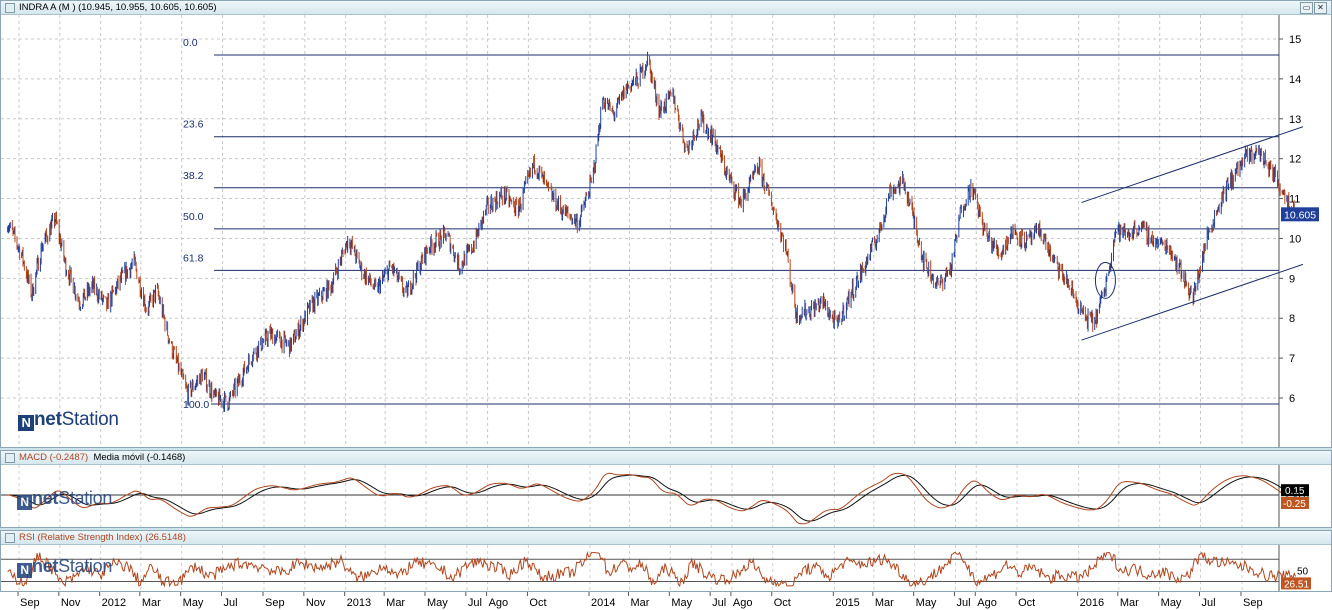 Image resolution: width=1332 pixels, height=610 pixels. What do you see at coordinates (193, 125) in the screenshot?
I see `fib-label: 23.6` at bounding box center [193, 125].